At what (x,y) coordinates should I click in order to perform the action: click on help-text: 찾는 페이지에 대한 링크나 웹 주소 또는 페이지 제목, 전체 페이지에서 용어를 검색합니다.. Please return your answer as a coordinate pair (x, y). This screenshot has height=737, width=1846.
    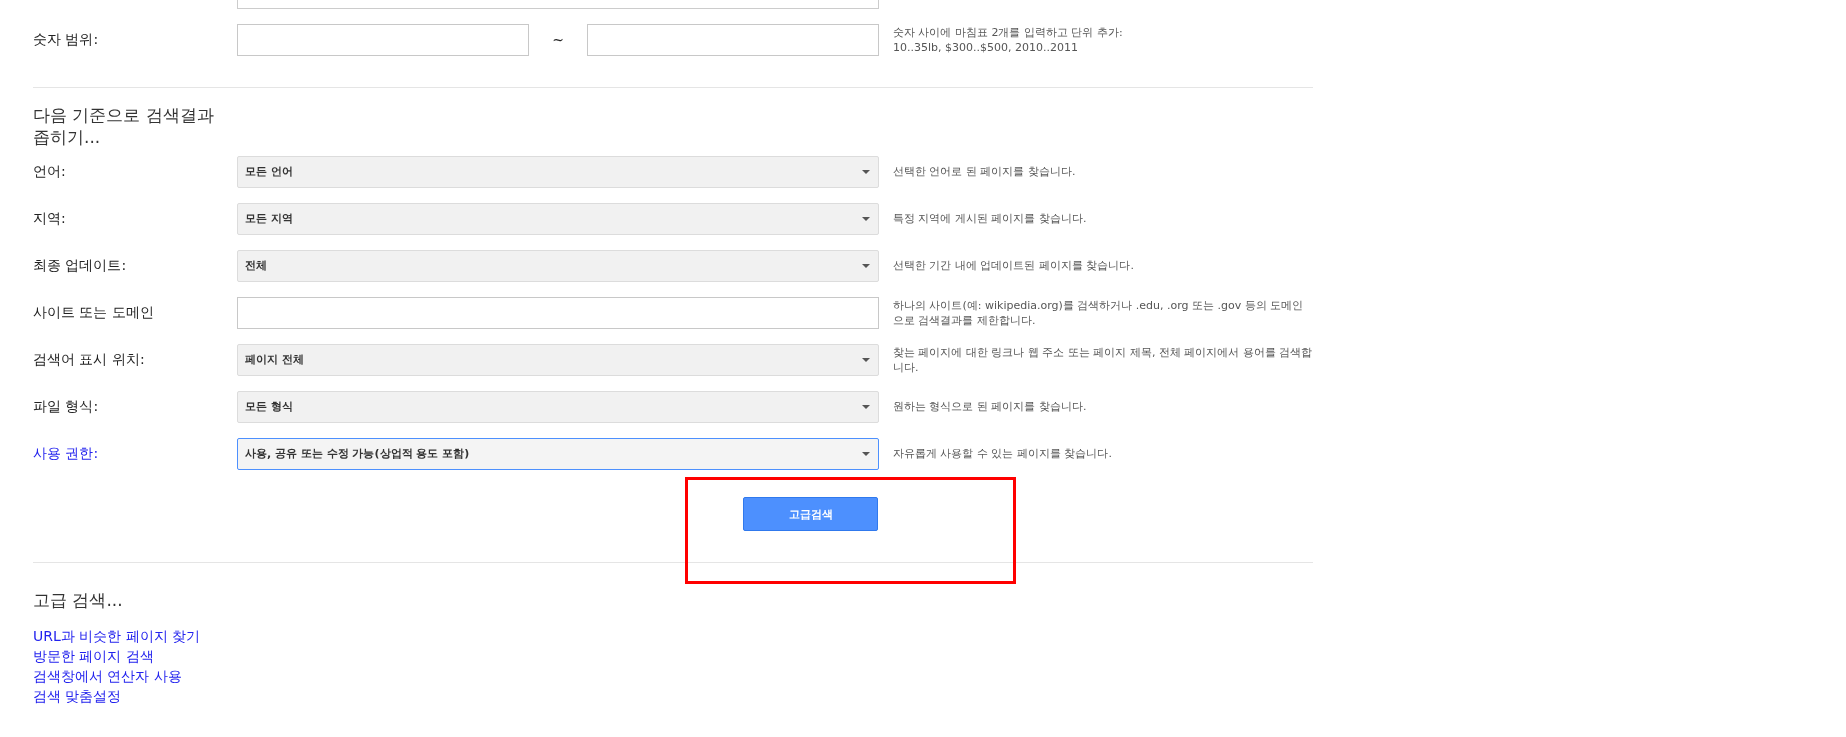
    Looking at the image, I should click on (1103, 359).